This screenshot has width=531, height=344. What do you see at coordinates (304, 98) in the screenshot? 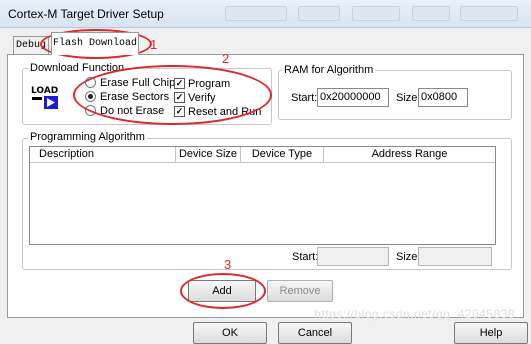
I see `ram-start-label: Start:` at bounding box center [304, 98].